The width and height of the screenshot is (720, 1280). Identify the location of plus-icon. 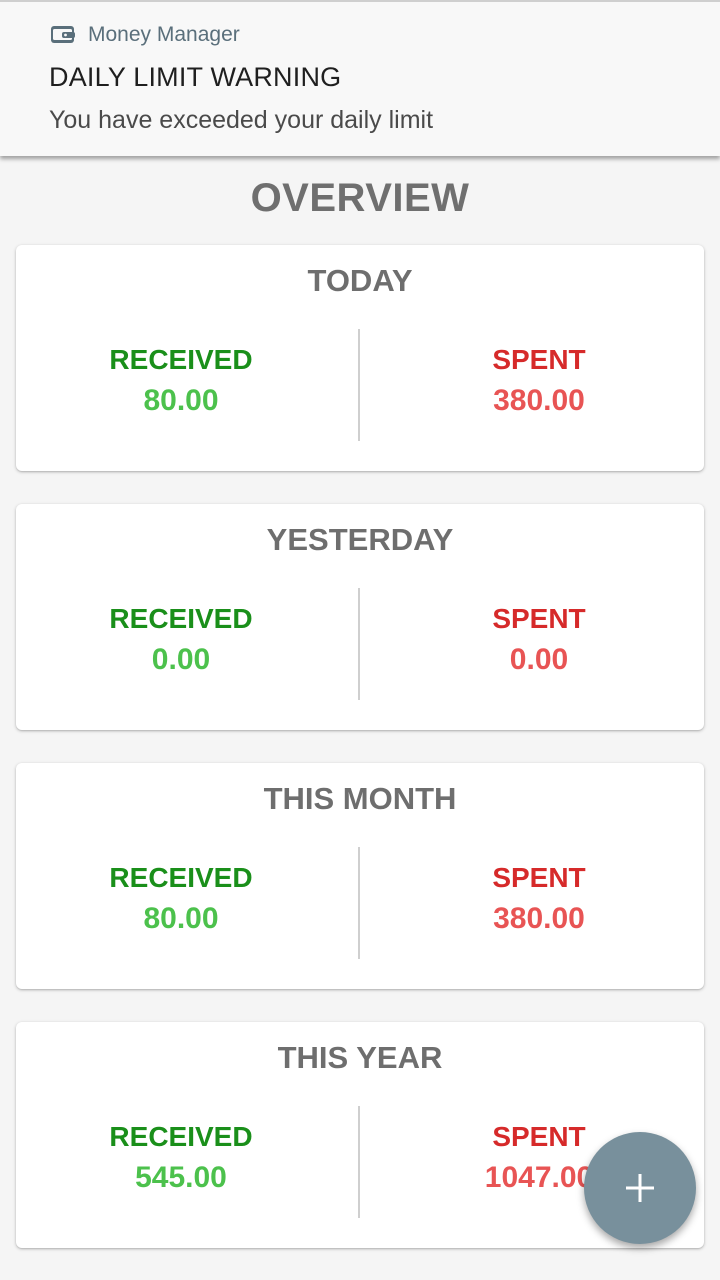
(640, 1188).